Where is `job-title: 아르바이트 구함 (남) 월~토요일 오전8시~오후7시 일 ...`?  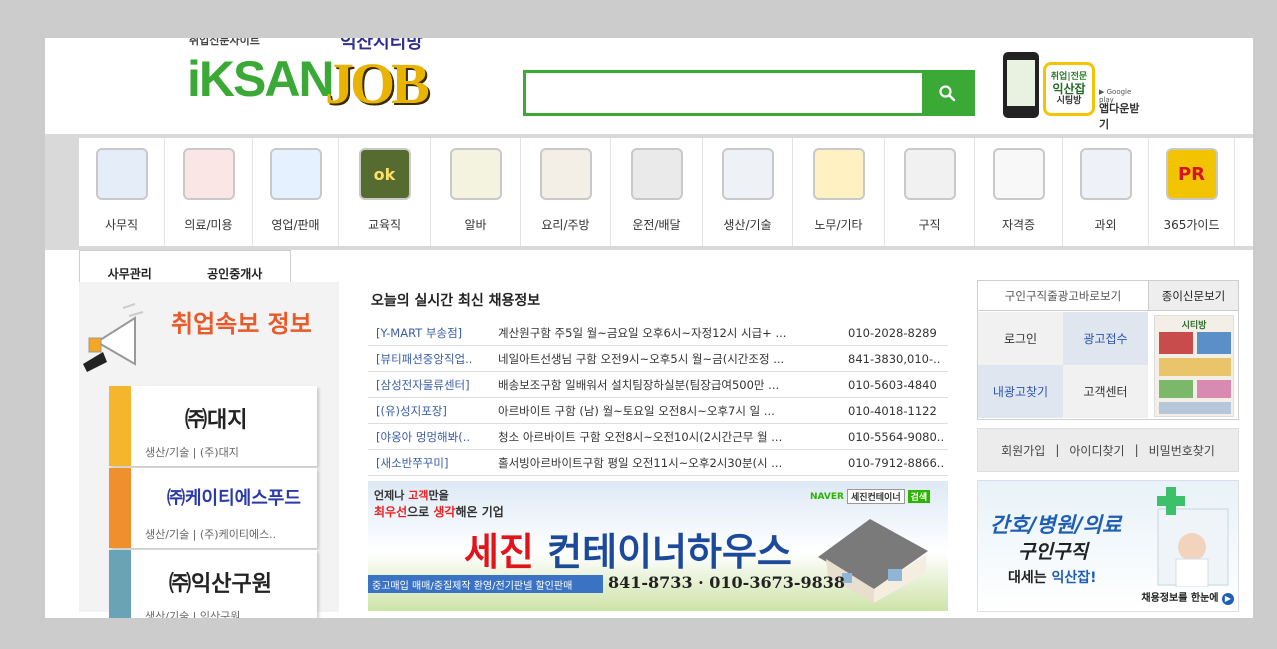
job-title: 아르바이트 구함 (남) 월~토요일 오전8시~오후7시 일 ... is located at coordinates (673, 411).